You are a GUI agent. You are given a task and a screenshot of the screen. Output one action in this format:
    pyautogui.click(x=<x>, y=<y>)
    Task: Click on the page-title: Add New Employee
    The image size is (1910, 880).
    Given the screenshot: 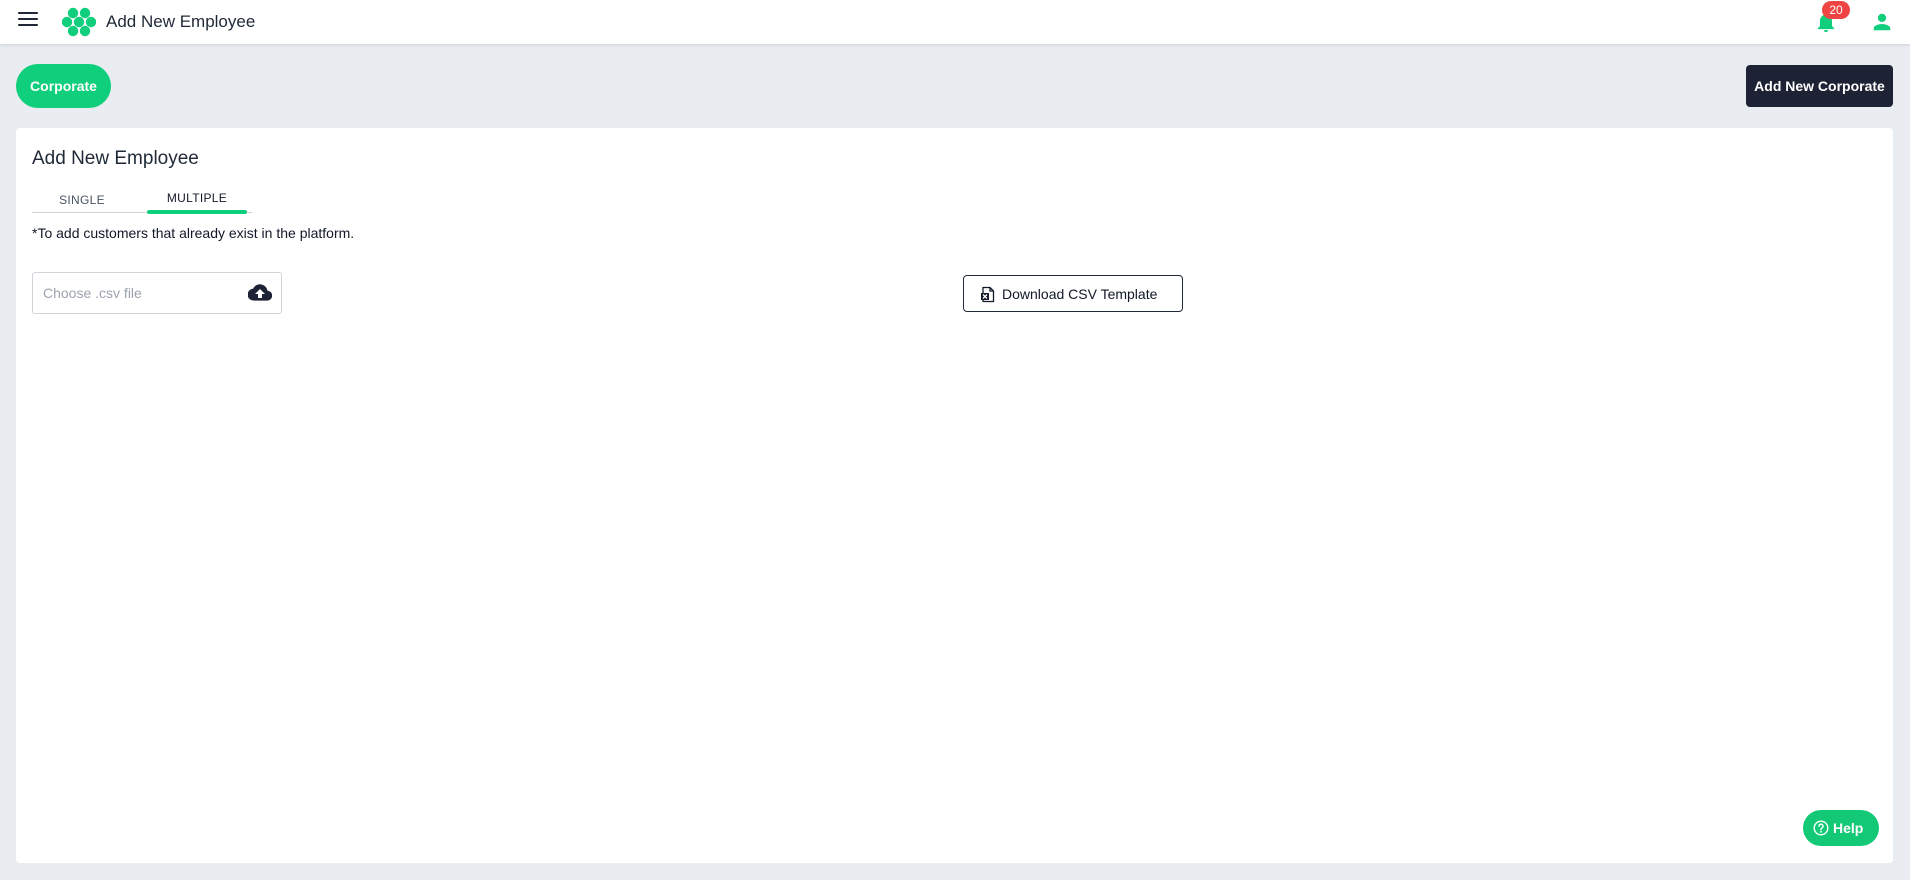 What is the action you would take?
    pyautogui.click(x=181, y=21)
    